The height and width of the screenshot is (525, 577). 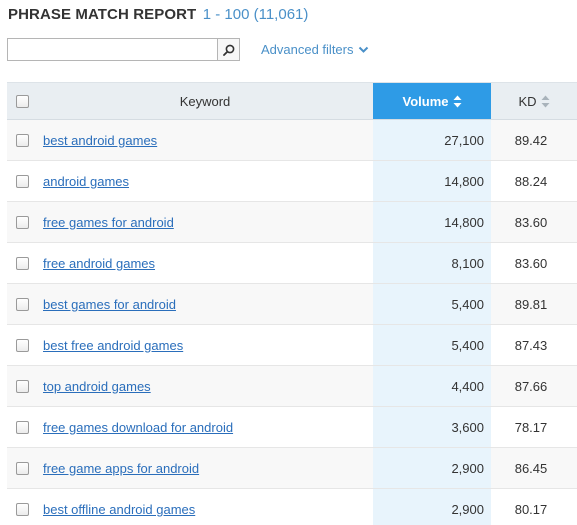 I want to click on table-row: best games for android 5,400 89.81, so click(x=292, y=304).